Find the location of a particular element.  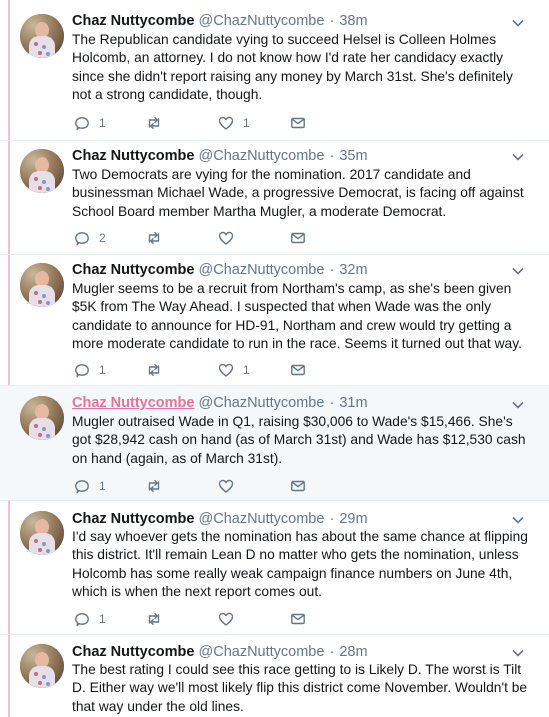

tweet-actions: 1 1 is located at coordinates (224, 123).